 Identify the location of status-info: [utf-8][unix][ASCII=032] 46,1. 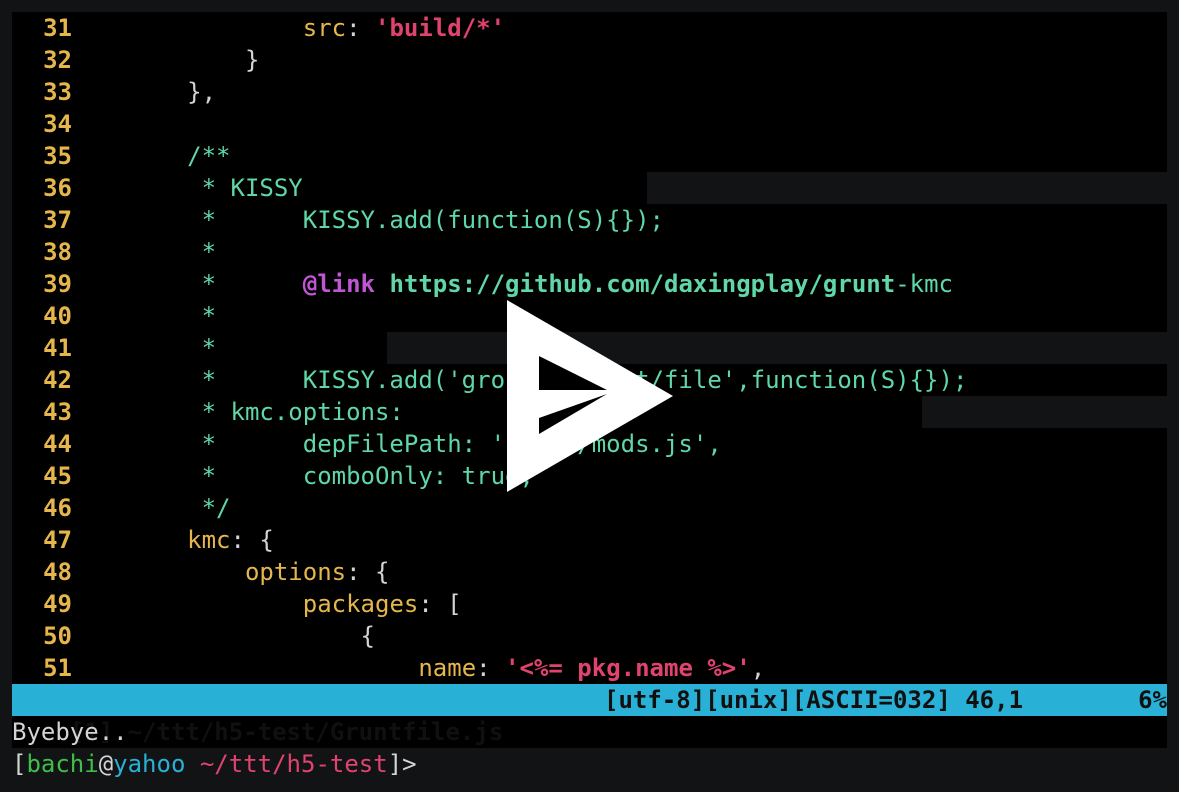
(814, 700).